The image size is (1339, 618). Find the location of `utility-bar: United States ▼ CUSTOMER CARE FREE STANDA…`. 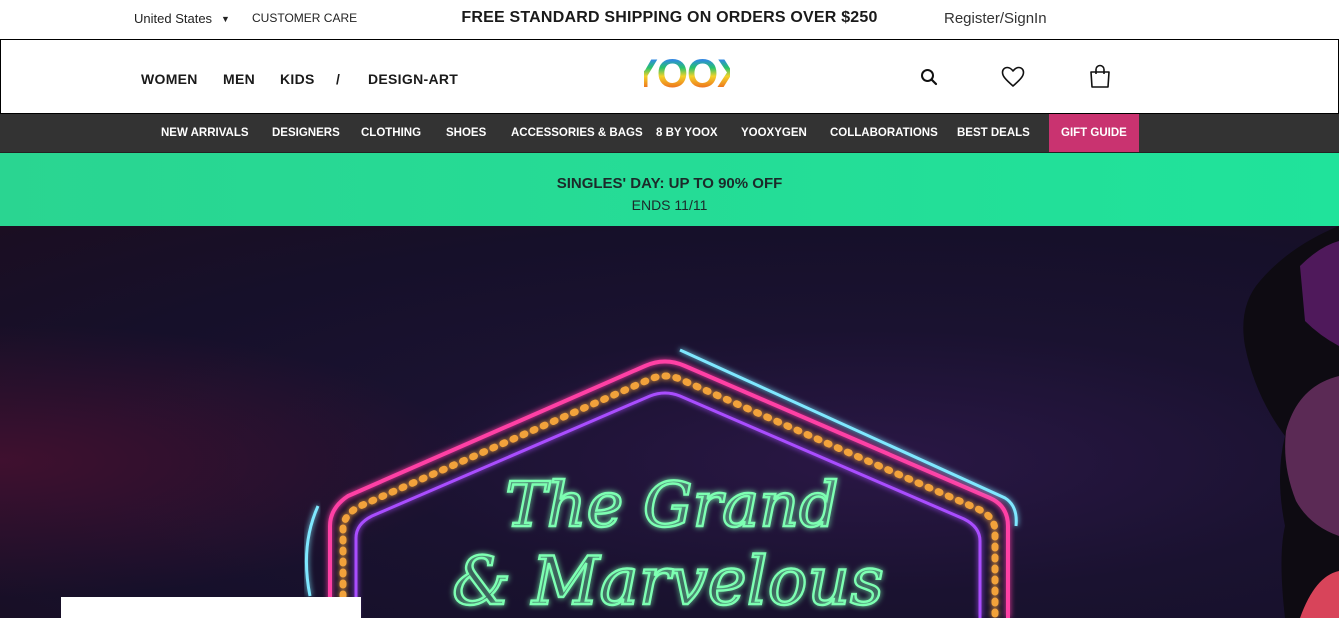

utility-bar: United States ▼ CUSTOMER CARE FREE STANDA… is located at coordinates (669, 19).